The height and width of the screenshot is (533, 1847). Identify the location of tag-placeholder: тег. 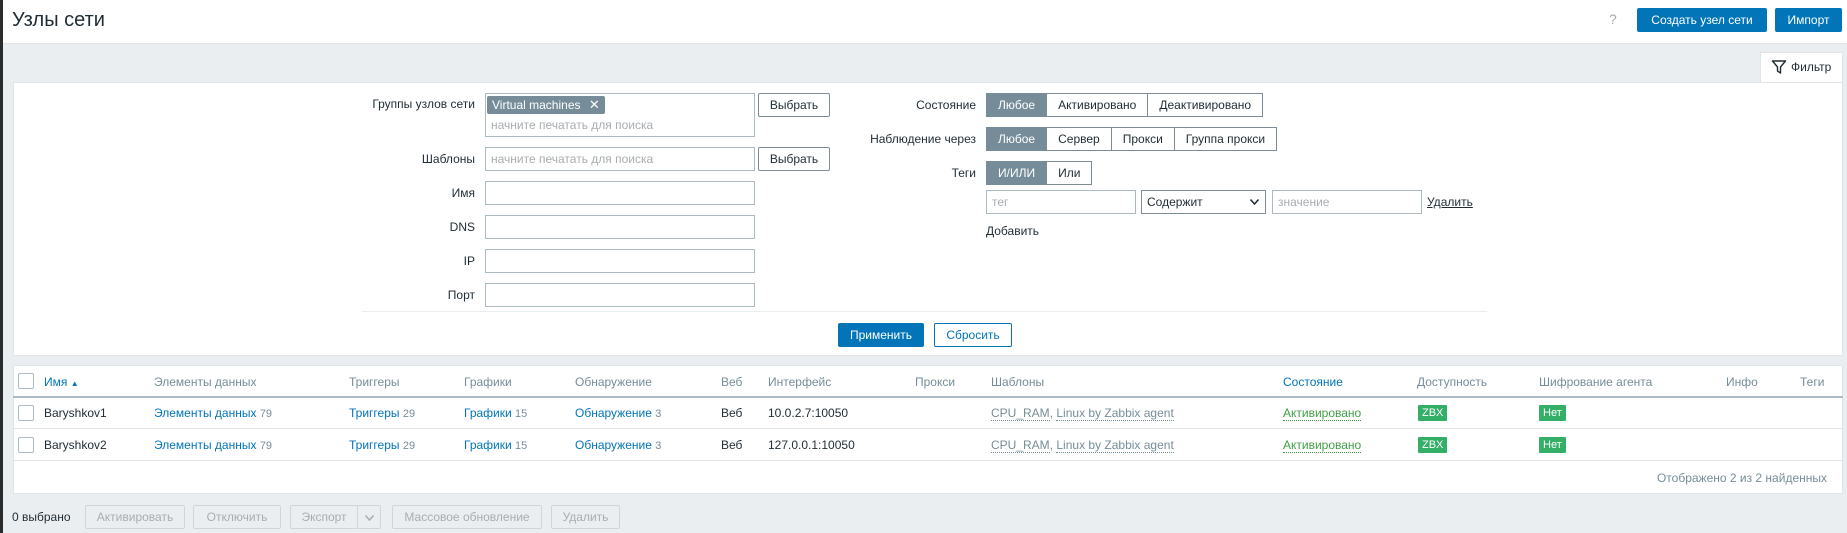
(1000, 202).